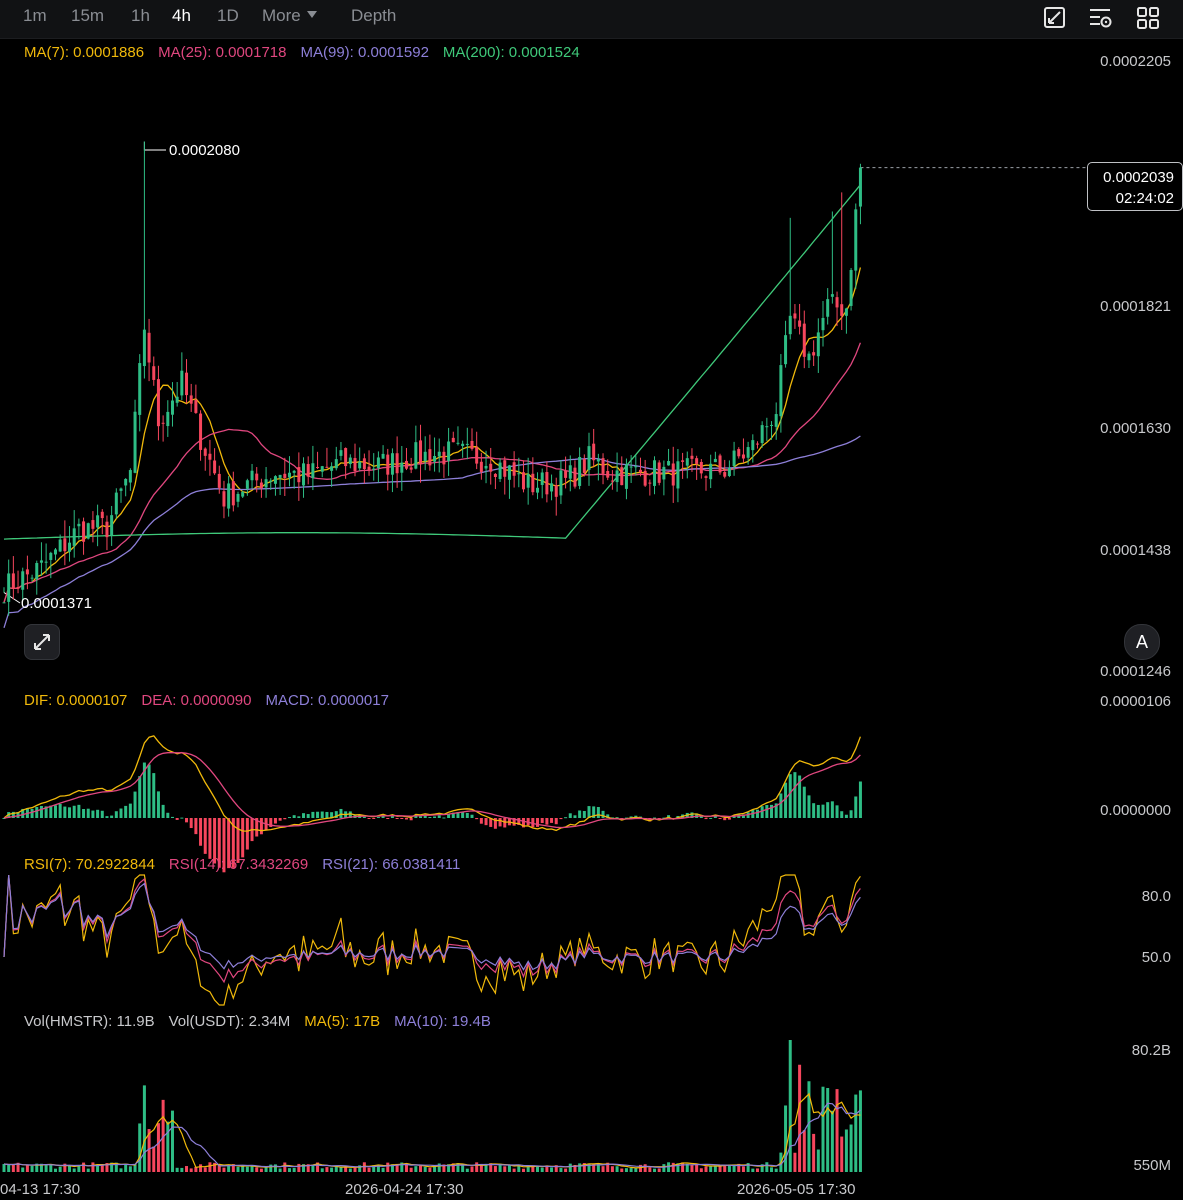 This screenshot has height=1200, width=1183. I want to click on rsi-tick: 50.0, so click(1156, 957).